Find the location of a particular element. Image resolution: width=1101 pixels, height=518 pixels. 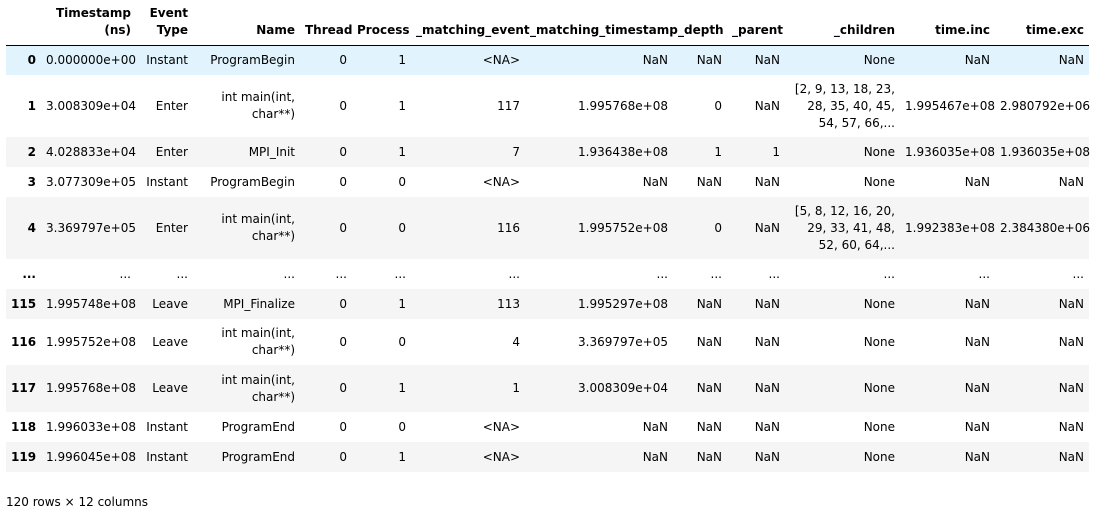

row-index: 115 is located at coordinates (24, 303).